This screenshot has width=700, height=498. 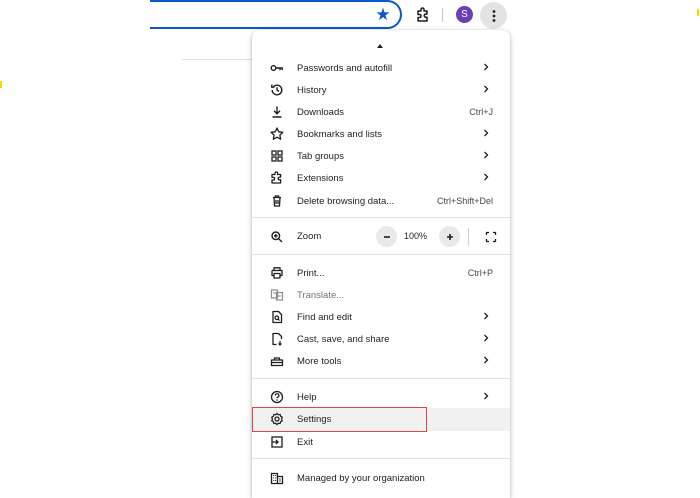 What do you see at coordinates (321, 156) in the screenshot?
I see `menu-item-label: Tab groups` at bounding box center [321, 156].